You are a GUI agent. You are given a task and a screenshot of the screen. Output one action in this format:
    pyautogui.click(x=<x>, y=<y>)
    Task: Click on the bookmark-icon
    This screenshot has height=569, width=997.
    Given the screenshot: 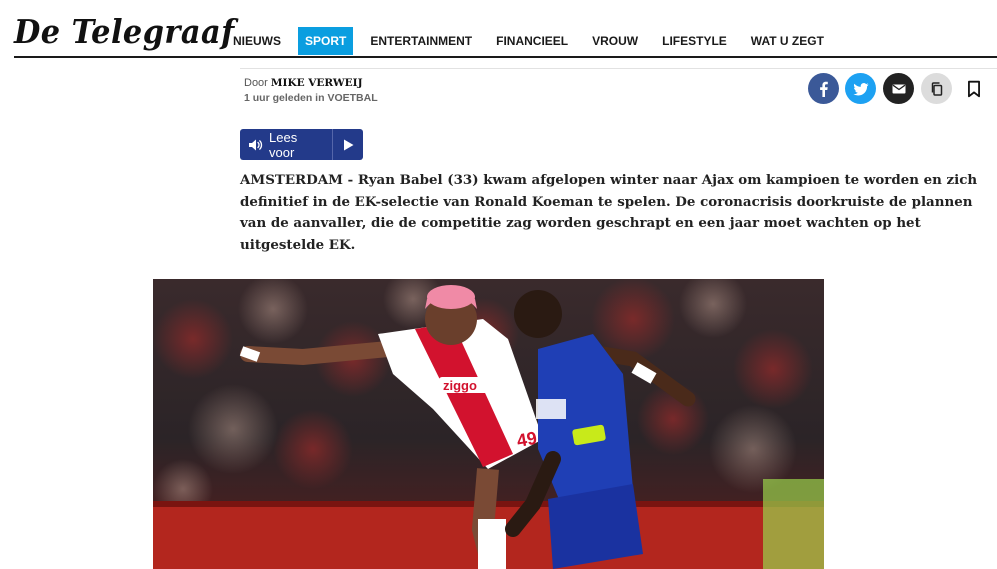 What is the action you would take?
    pyautogui.click(x=974, y=88)
    